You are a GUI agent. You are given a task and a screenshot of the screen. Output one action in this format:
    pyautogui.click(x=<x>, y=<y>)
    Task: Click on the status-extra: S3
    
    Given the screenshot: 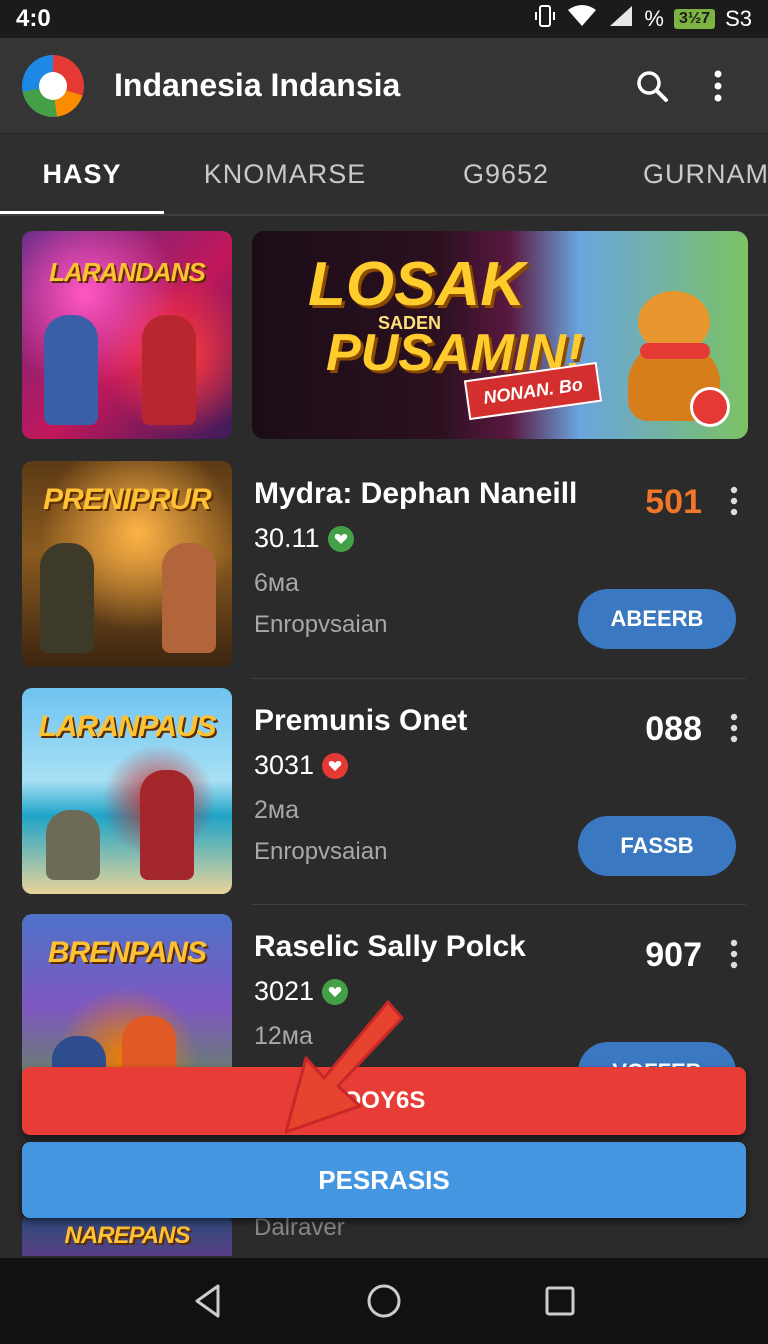 What is the action you would take?
    pyautogui.click(x=738, y=18)
    